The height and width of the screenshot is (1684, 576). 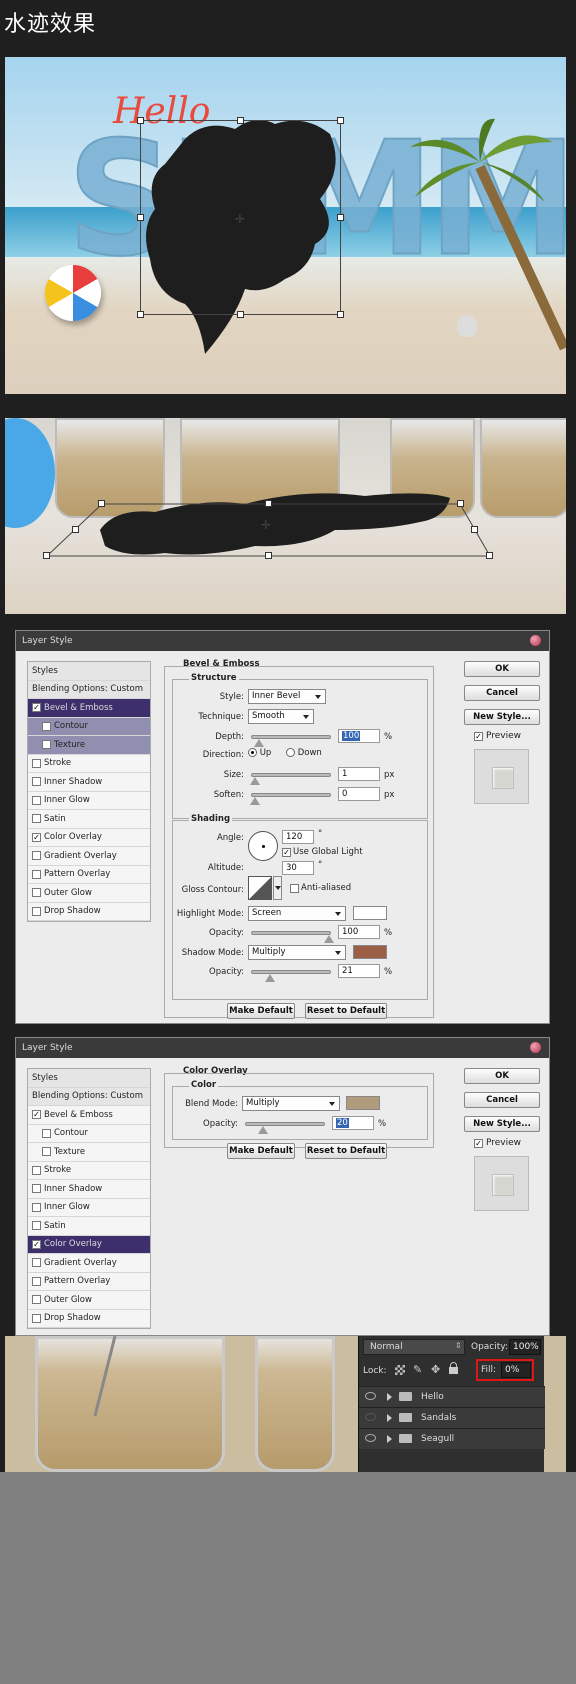 I want to click on overlay-color-swatch, so click(x=363, y=1103).